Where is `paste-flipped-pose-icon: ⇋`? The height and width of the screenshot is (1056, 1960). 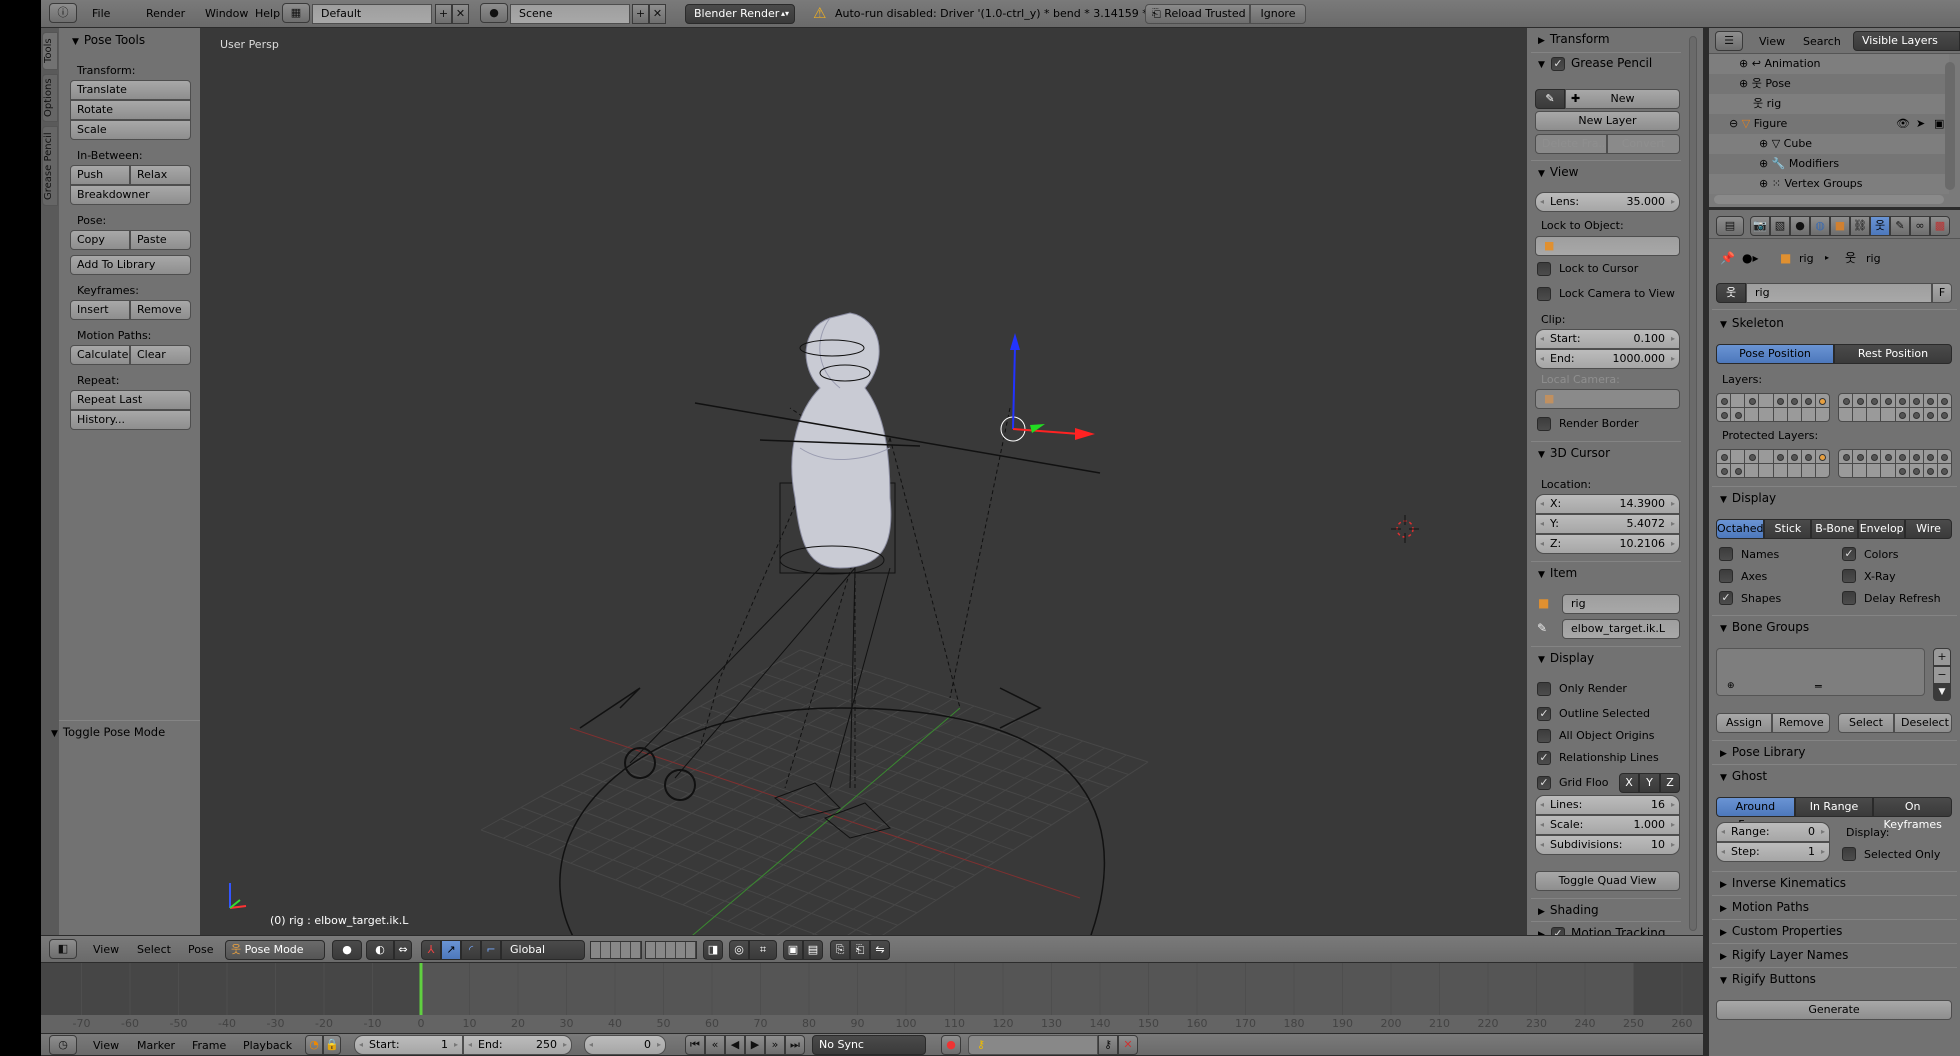 paste-flipped-pose-icon: ⇋ is located at coordinates (880, 950).